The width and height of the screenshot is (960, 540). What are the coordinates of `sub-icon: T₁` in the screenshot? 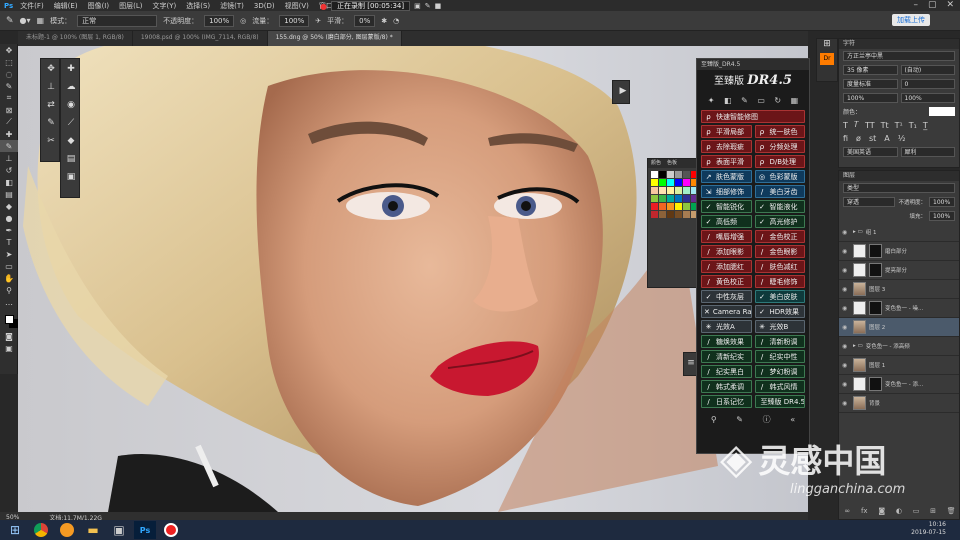 It's located at (913, 125).